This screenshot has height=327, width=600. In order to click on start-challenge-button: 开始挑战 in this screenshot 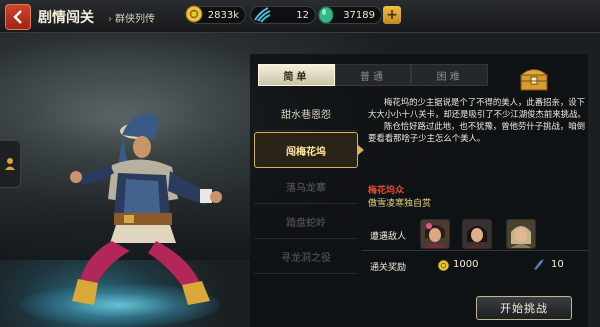, I will do `click(524, 308)`.